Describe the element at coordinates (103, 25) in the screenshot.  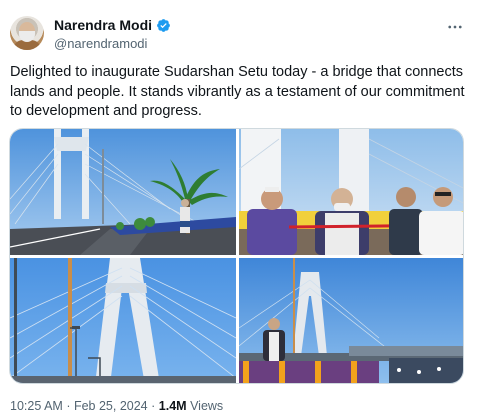
I see `display-name: Narendra Modi` at that location.